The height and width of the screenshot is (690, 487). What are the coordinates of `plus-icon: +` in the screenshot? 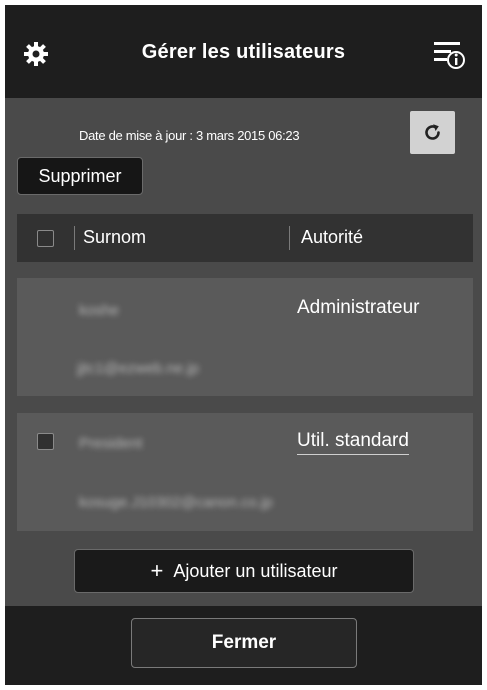 It's located at (157, 570).